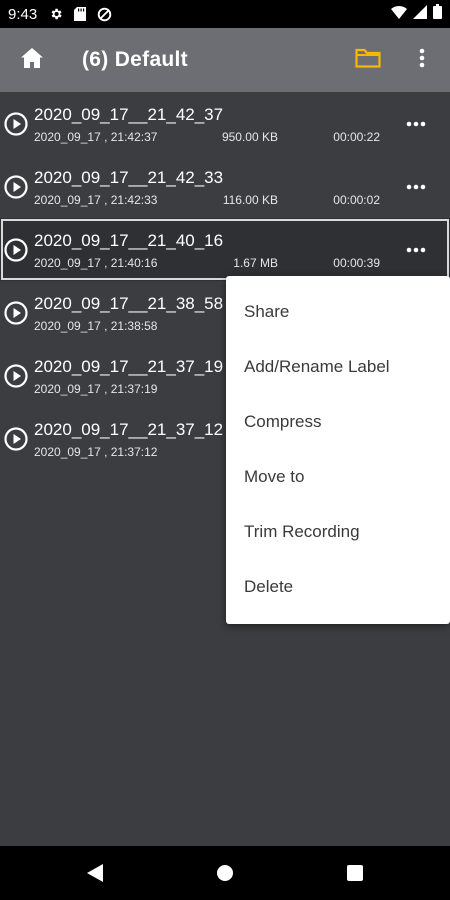 The width and height of the screenshot is (450, 900). What do you see at coordinates (129, 303) in the screenshot?
I see `recording-name: 2020_09_17__21_38_58` at bounding box center [129, 303].